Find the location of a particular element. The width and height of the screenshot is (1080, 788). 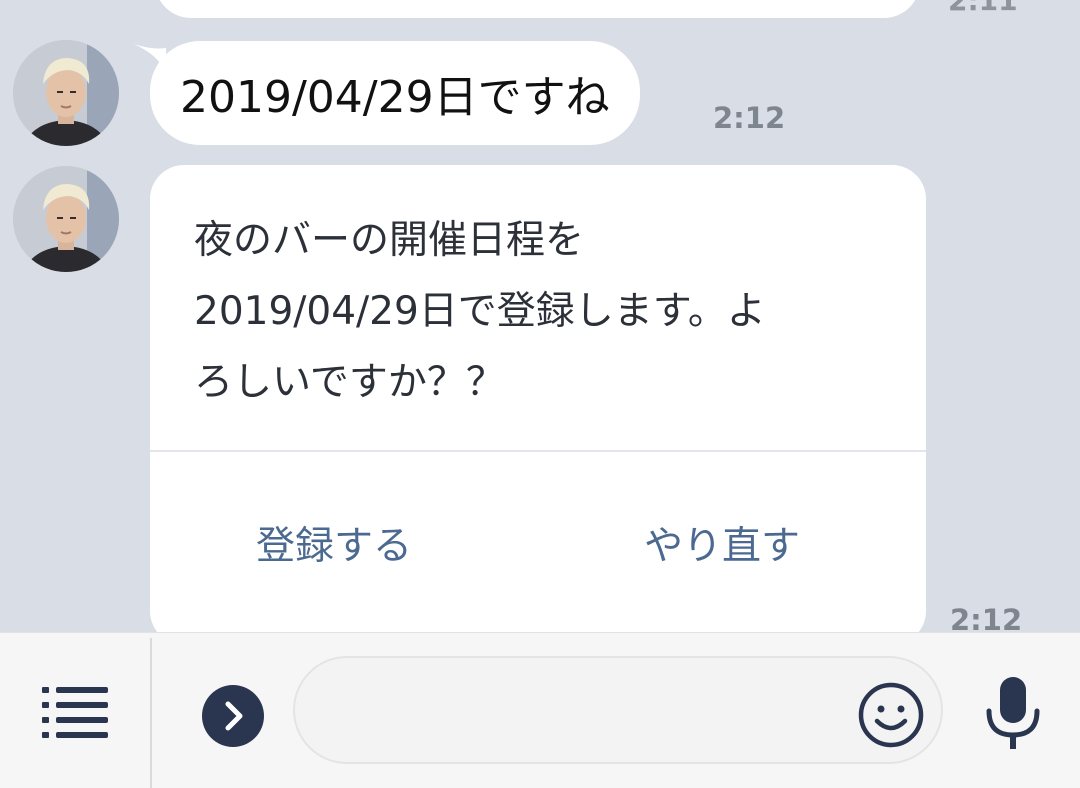

confirm-card-line: 夜のバーの開催日程を is located at coordinates (389, 240).